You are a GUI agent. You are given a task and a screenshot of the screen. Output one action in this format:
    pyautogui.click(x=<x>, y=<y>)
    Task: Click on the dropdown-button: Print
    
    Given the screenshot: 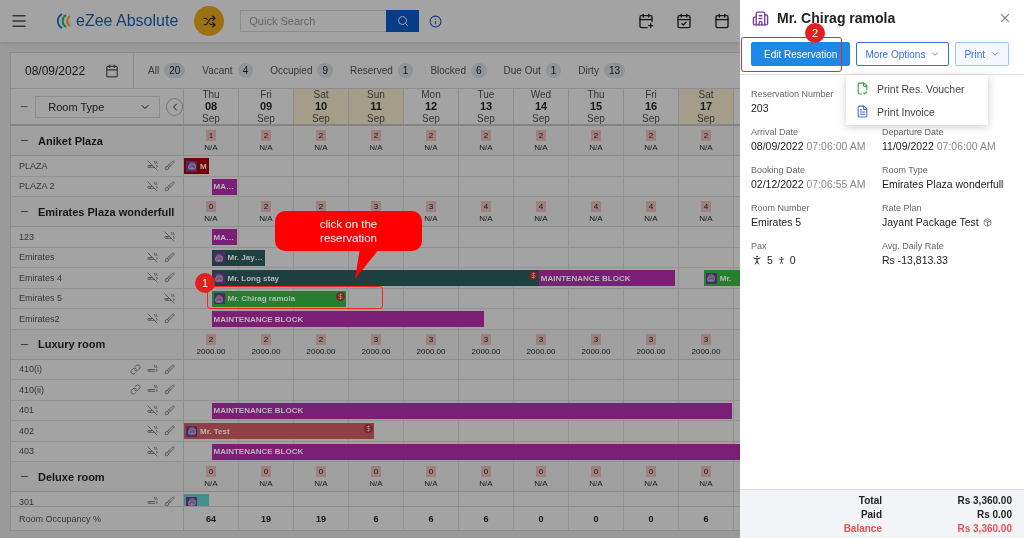 What is the action you would take?
    pyautogui.click(x=982, y=54)
    